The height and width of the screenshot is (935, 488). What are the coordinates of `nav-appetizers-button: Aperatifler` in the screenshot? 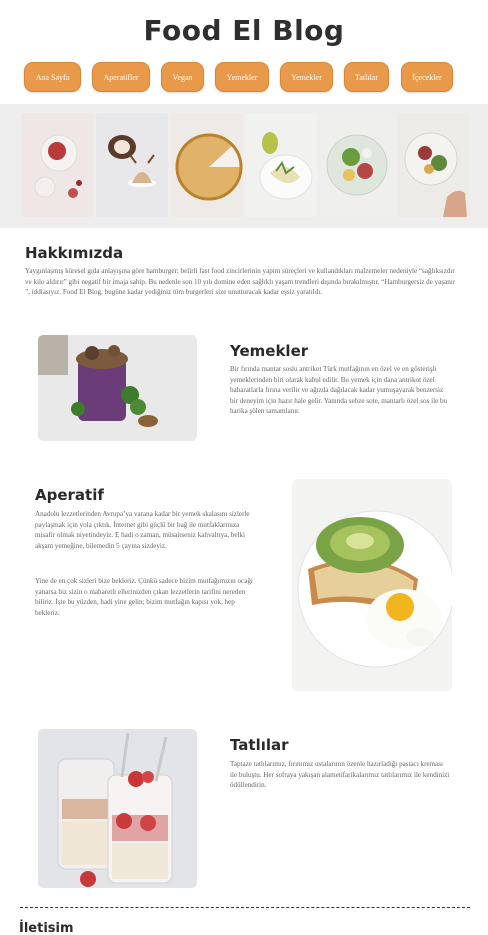 It's located at (121, 77).